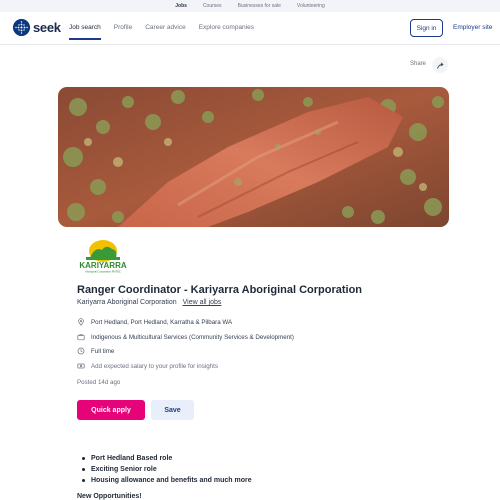 The width and height of the screenshot is (500, 500). I want to click on description-subheading: New Opportunities!, so click(109, 496).